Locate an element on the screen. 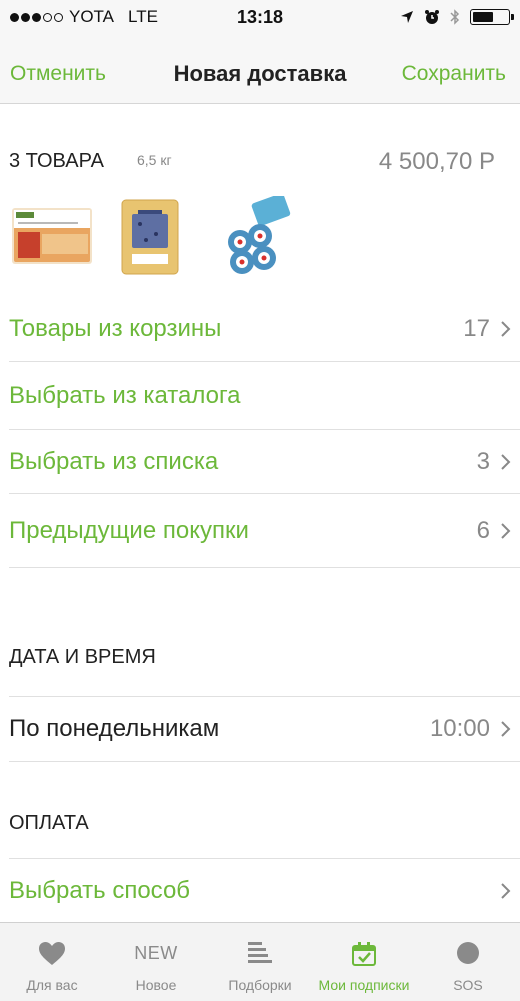  goods-count: 3 ТОВАРА is located at coordinates (56, 161).